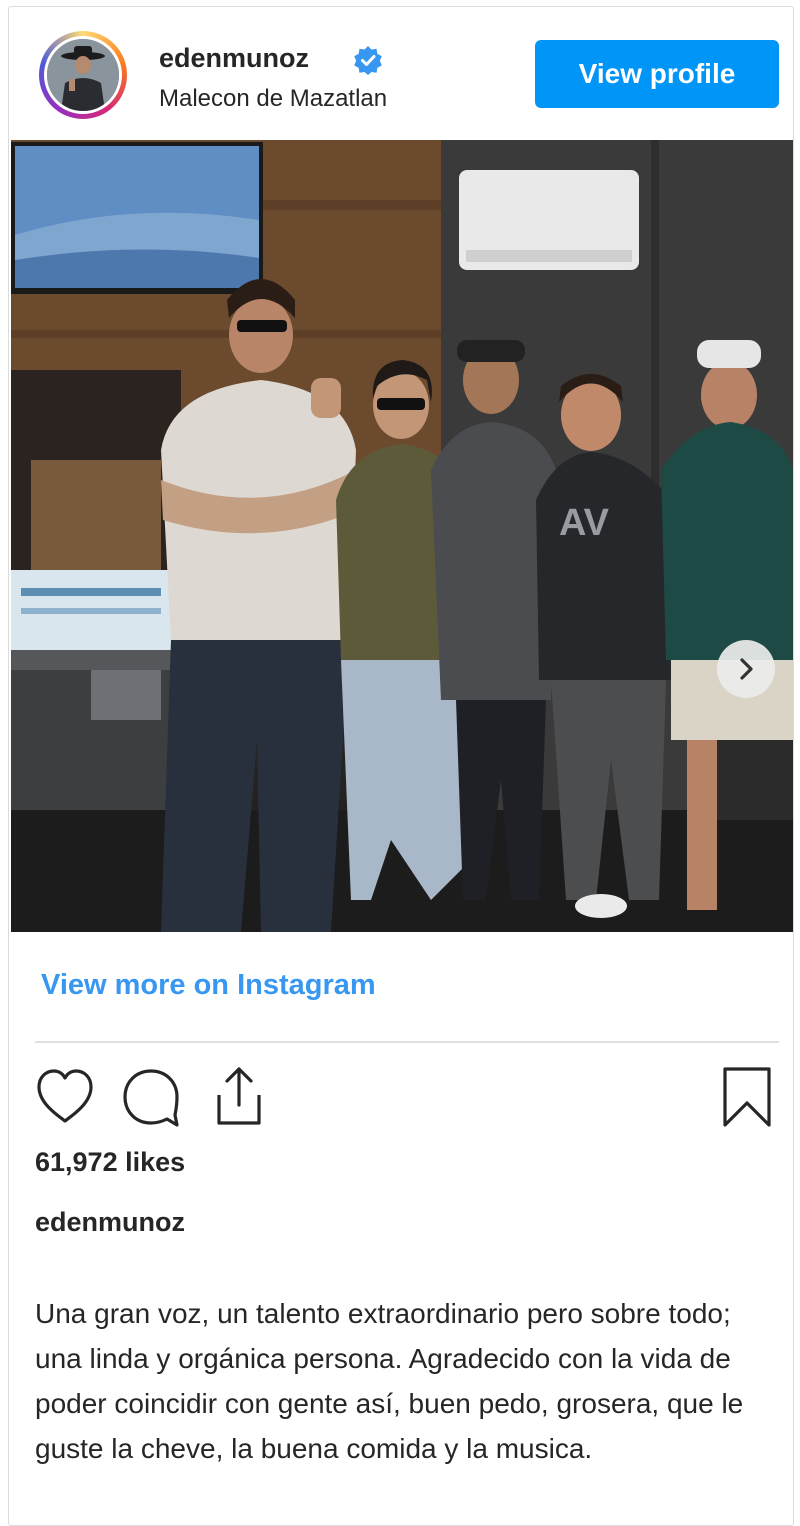 Image resolution: width=800 pixels, height=1526 pixels. What do you see at coordinates (273, 99) in the screenshot?
I see `location: Malecon de Mazatlan` at bounding box center [273, 99].